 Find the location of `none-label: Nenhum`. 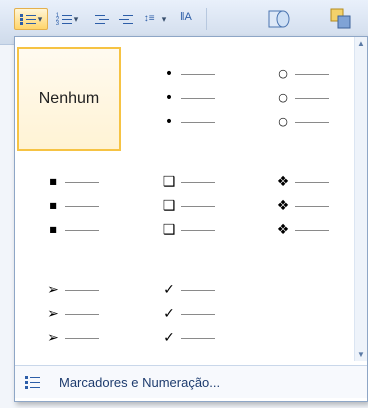

none-label: Nenhum is located at coordinates (69, 98).